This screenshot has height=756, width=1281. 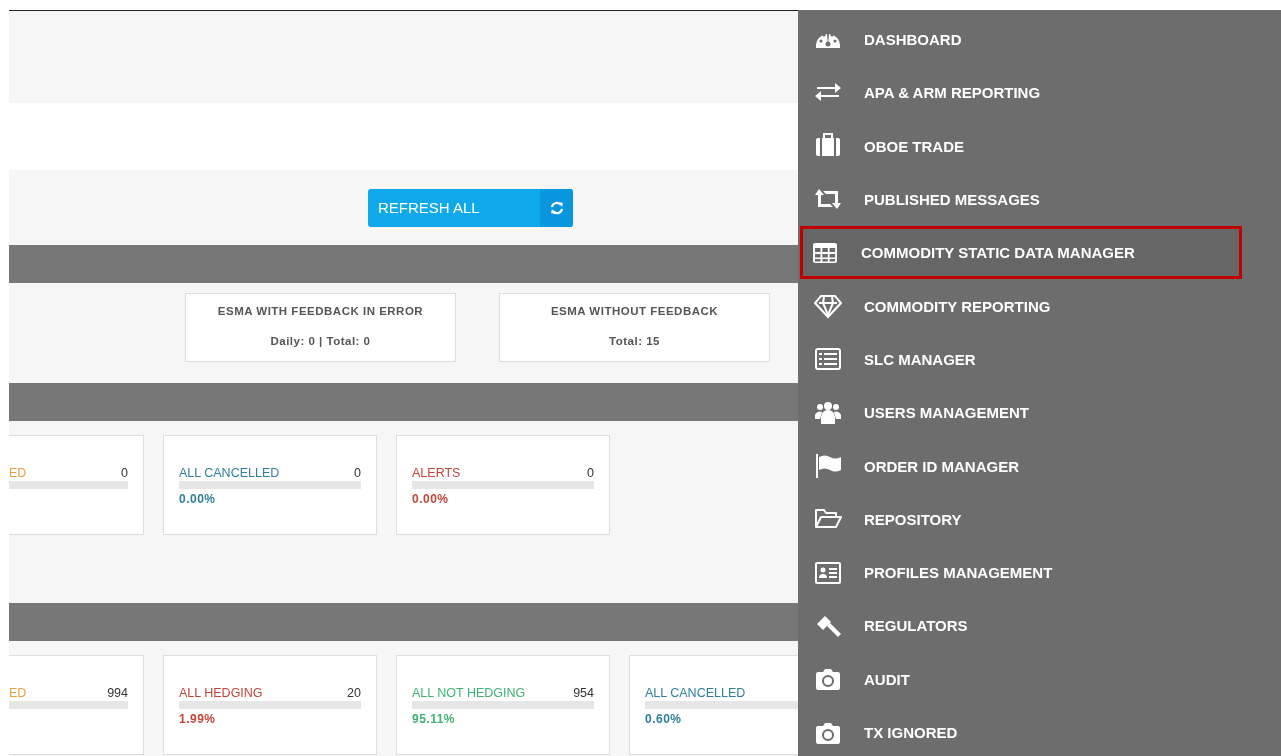 What do you see at coordinates (354, 693) in the screenshot?
I see `stat-count: 20` at bounding box center [354, 693].